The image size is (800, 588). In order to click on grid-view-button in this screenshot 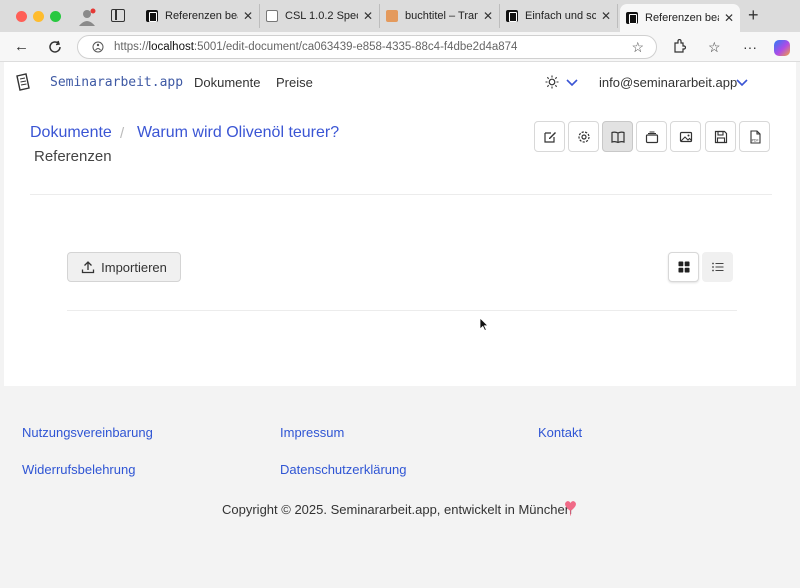, I will do `click(683, 267)`.